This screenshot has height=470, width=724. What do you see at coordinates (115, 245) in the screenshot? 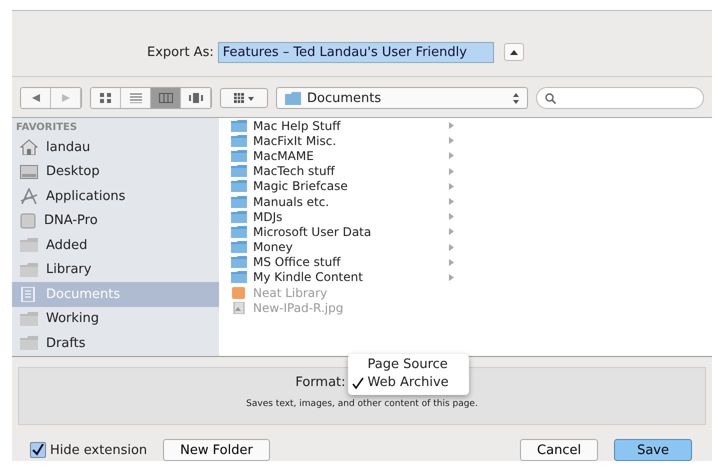
I see `sidebar-item: Added` at bounding box center [115, 245].